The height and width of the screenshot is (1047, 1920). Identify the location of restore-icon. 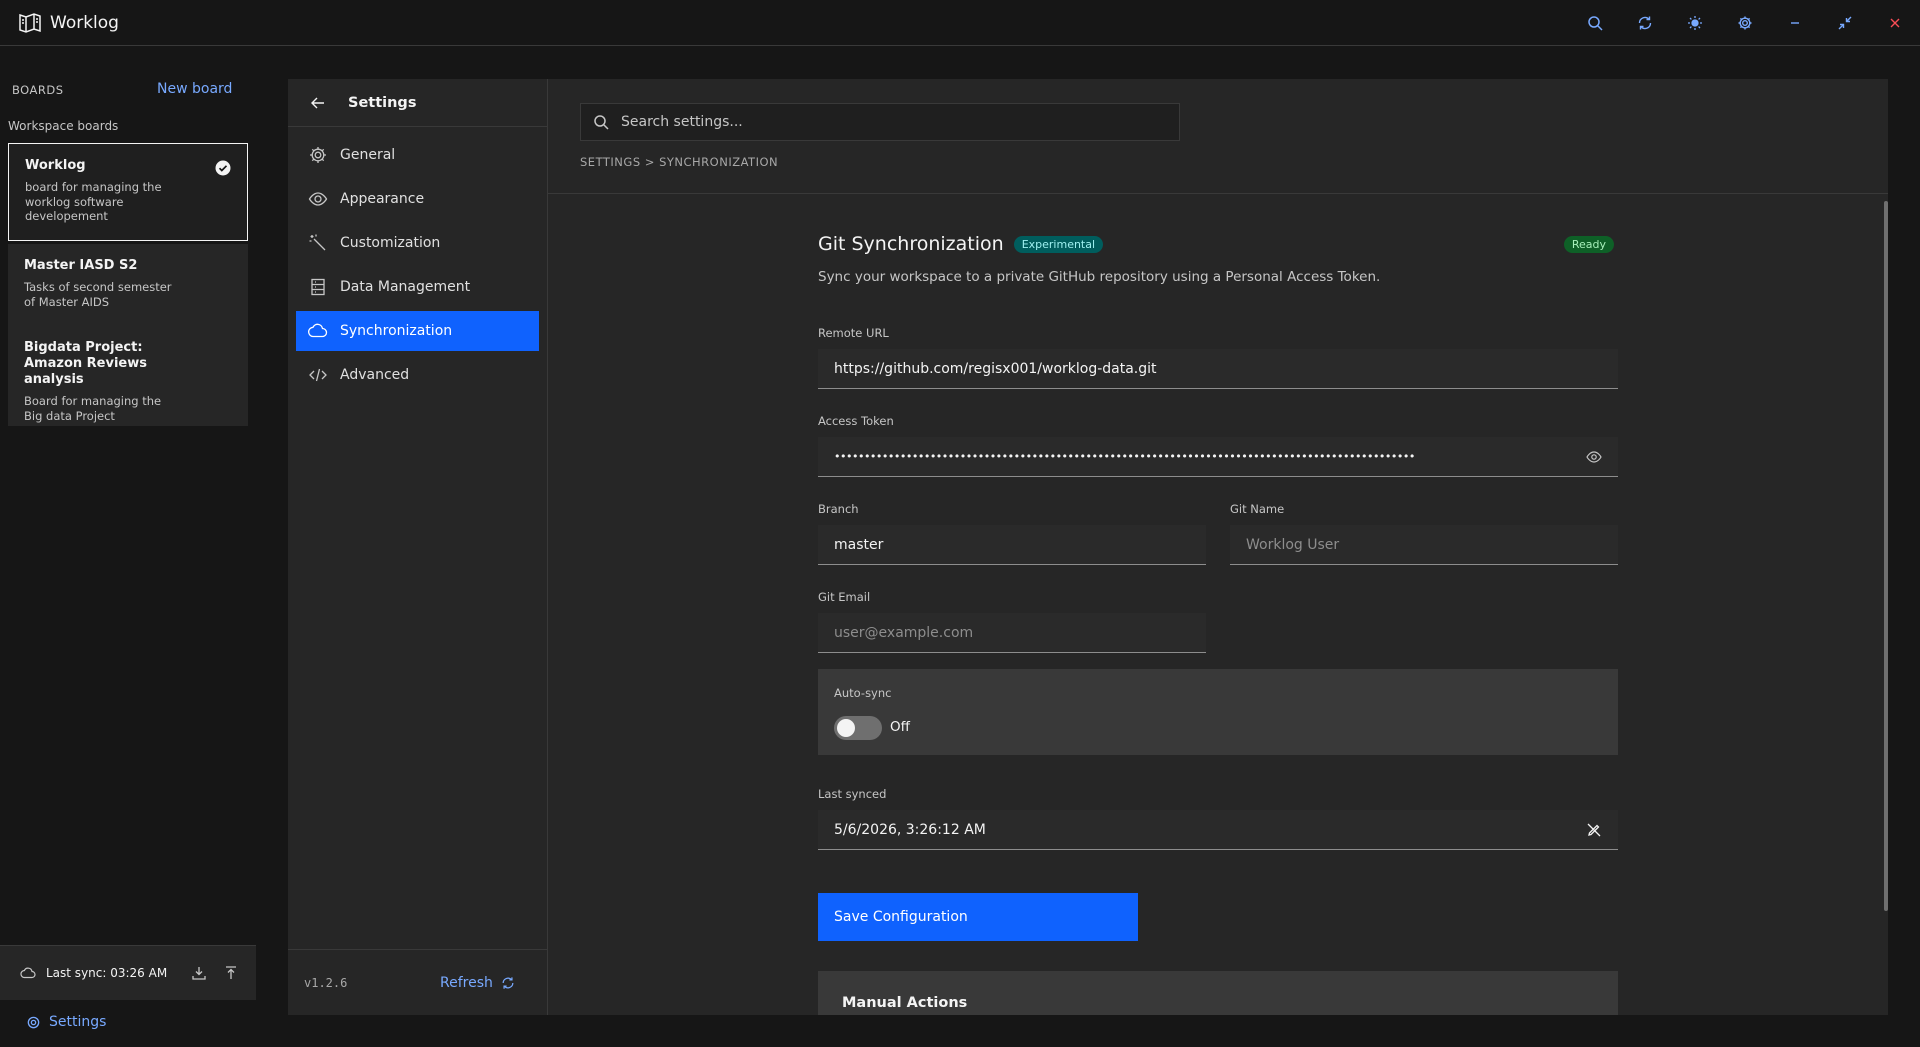
(1845, 23).